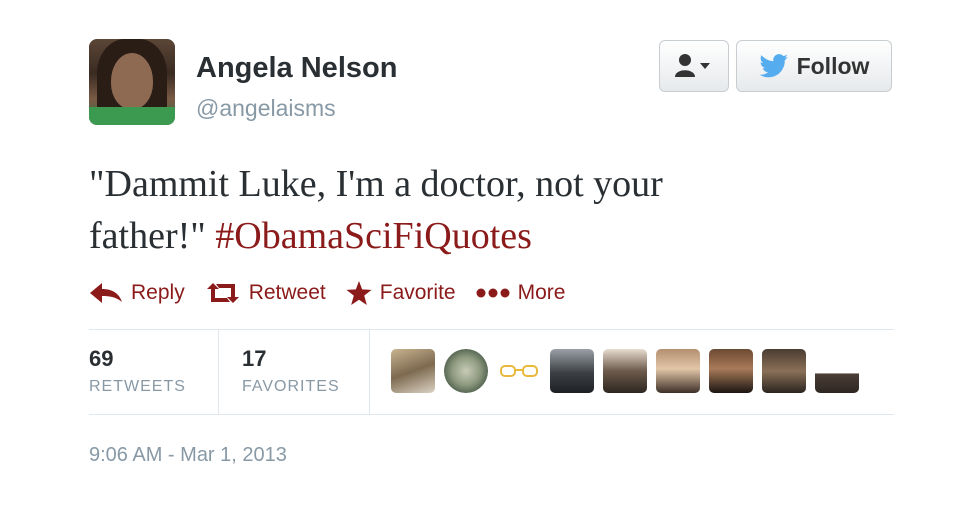 The width and height of the screenshot is (980, 517). What do you see at coordinates (132, 82) in the screenshot?
I see `user-avatar` at bounding box center [132, 82].